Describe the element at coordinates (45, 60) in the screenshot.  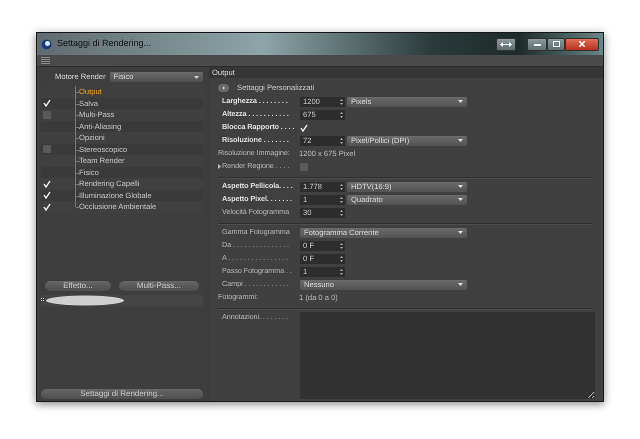
I see `grip-icon` at that location.